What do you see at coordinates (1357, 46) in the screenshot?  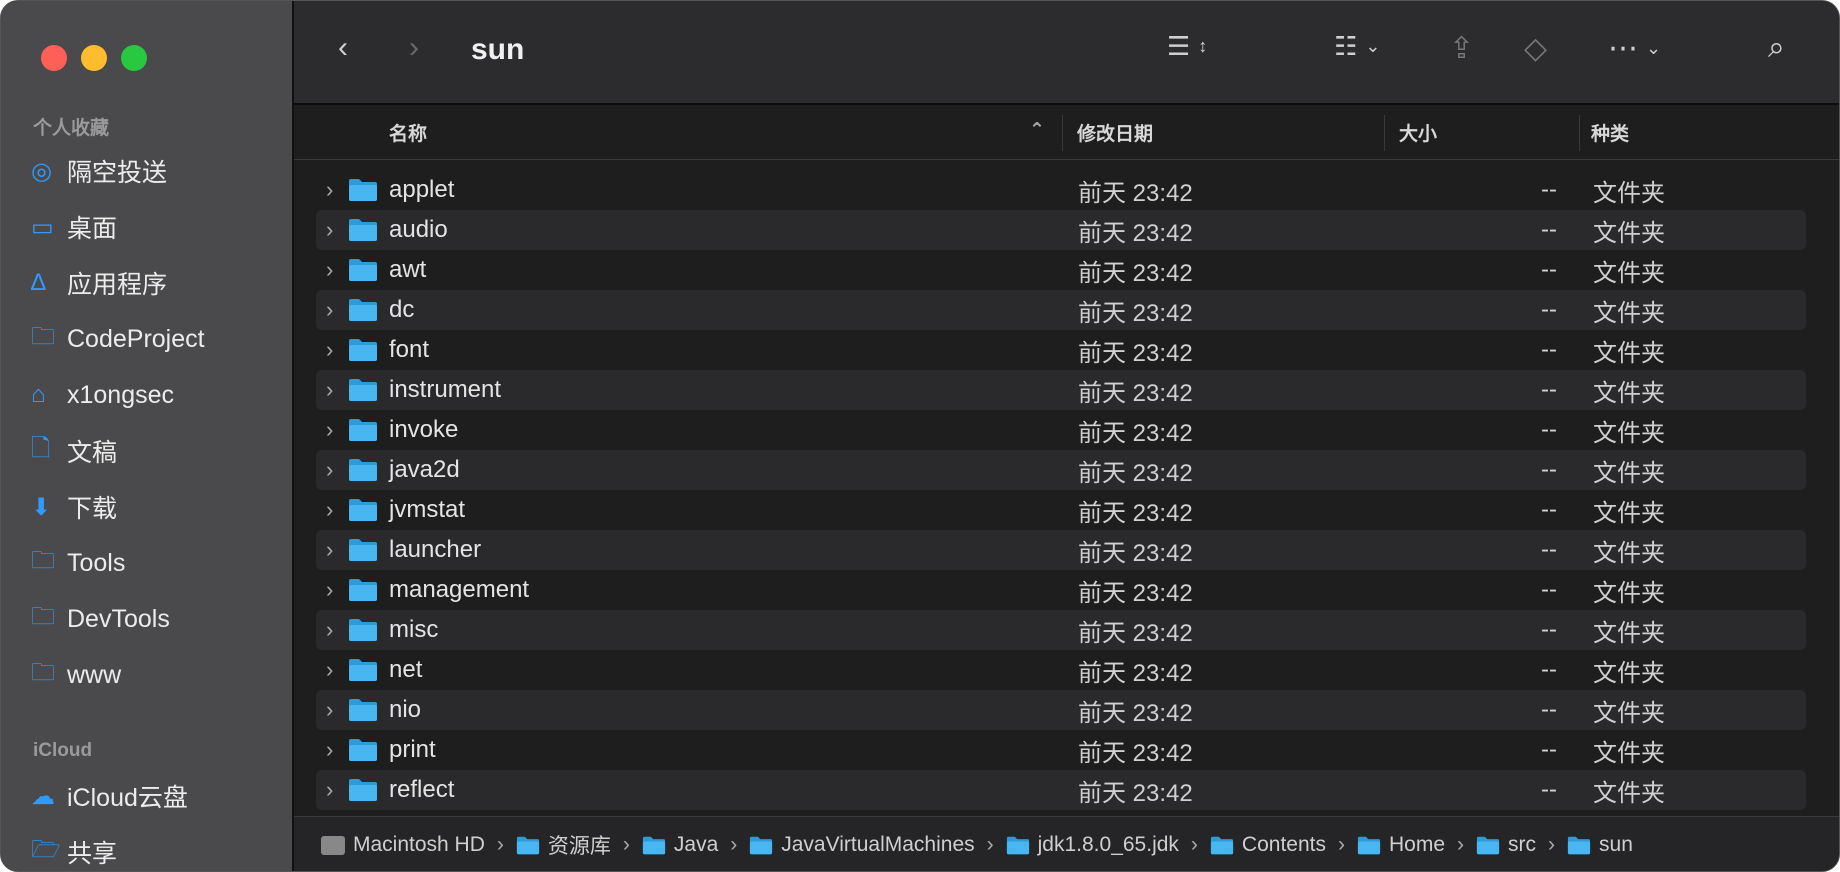 I see `group-button: ☷ ⌄` at bounding box center [1357, 46].